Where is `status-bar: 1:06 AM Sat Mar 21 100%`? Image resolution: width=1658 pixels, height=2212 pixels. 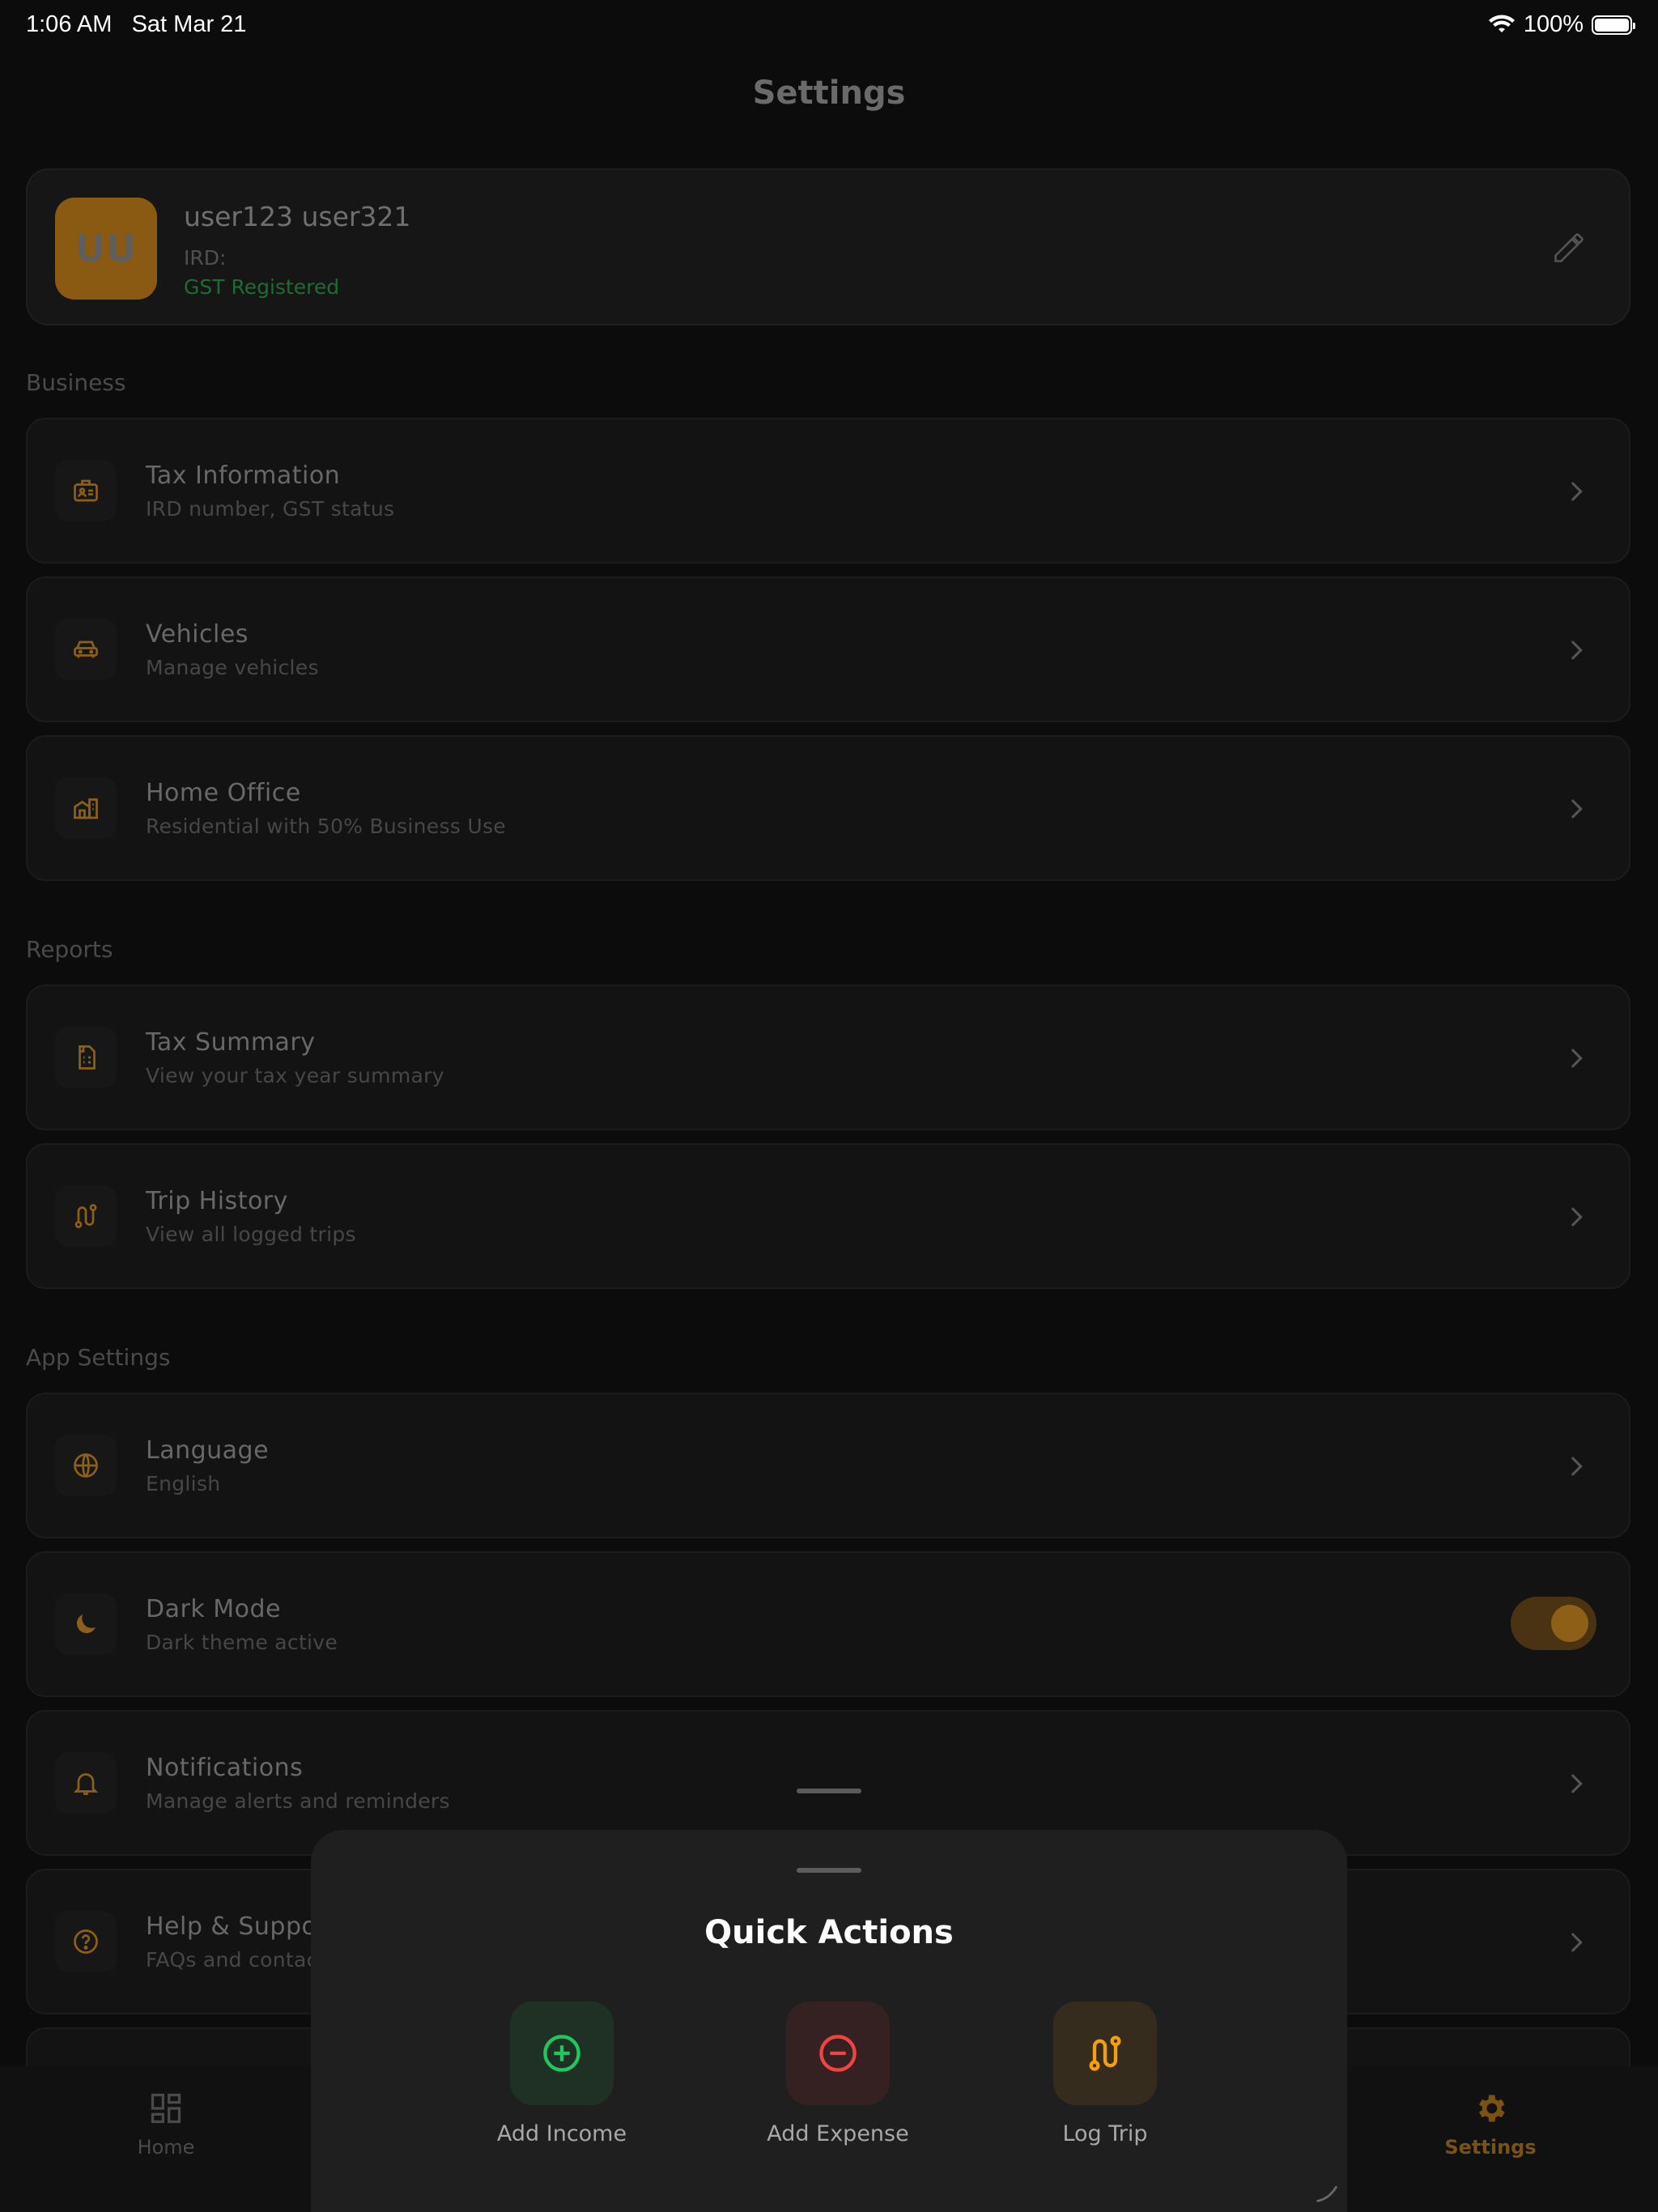 status-bar: 1:06 AM Sat Mar 21 100% is located at coordinates (829, 26).